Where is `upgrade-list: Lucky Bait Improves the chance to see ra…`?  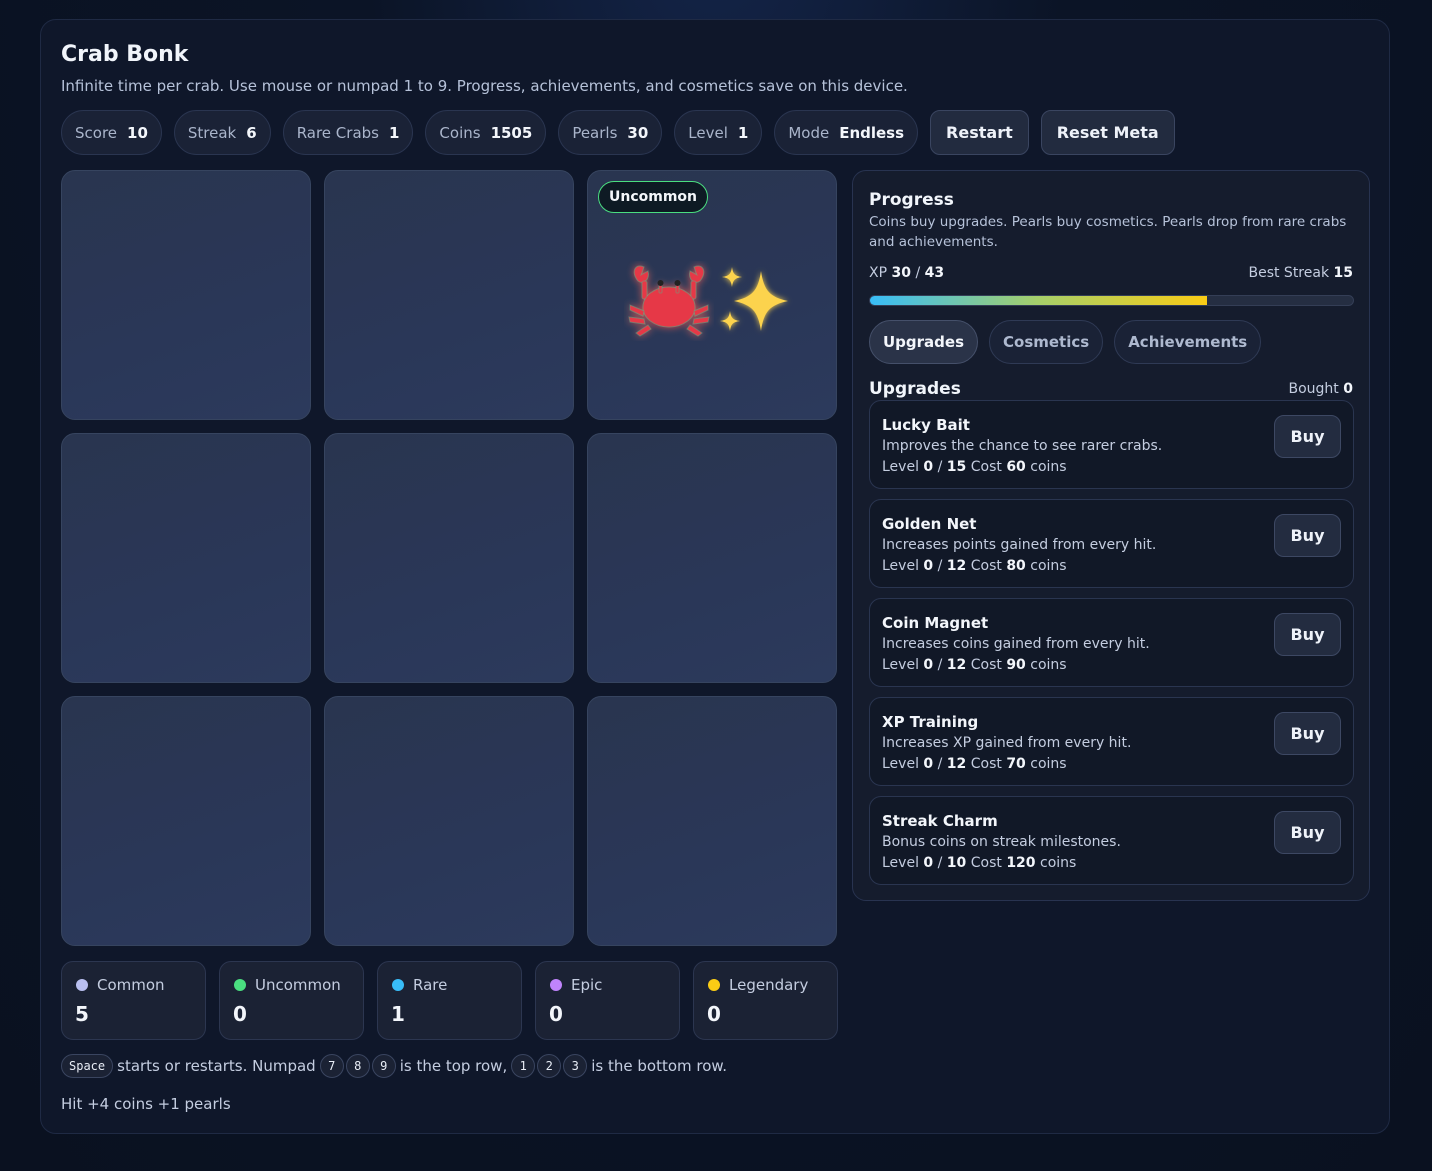
upgrade-list: Lucky Bait Improves the chance to see ra… is located at coordinates (1111, 647).